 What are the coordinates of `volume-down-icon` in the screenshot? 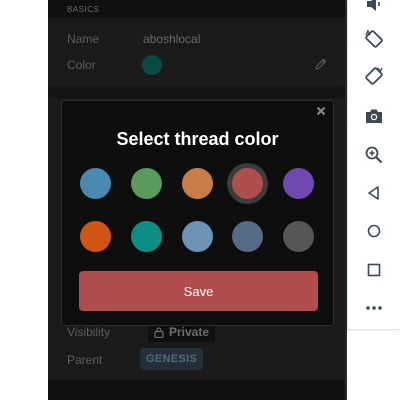 It's located at (374, 8).